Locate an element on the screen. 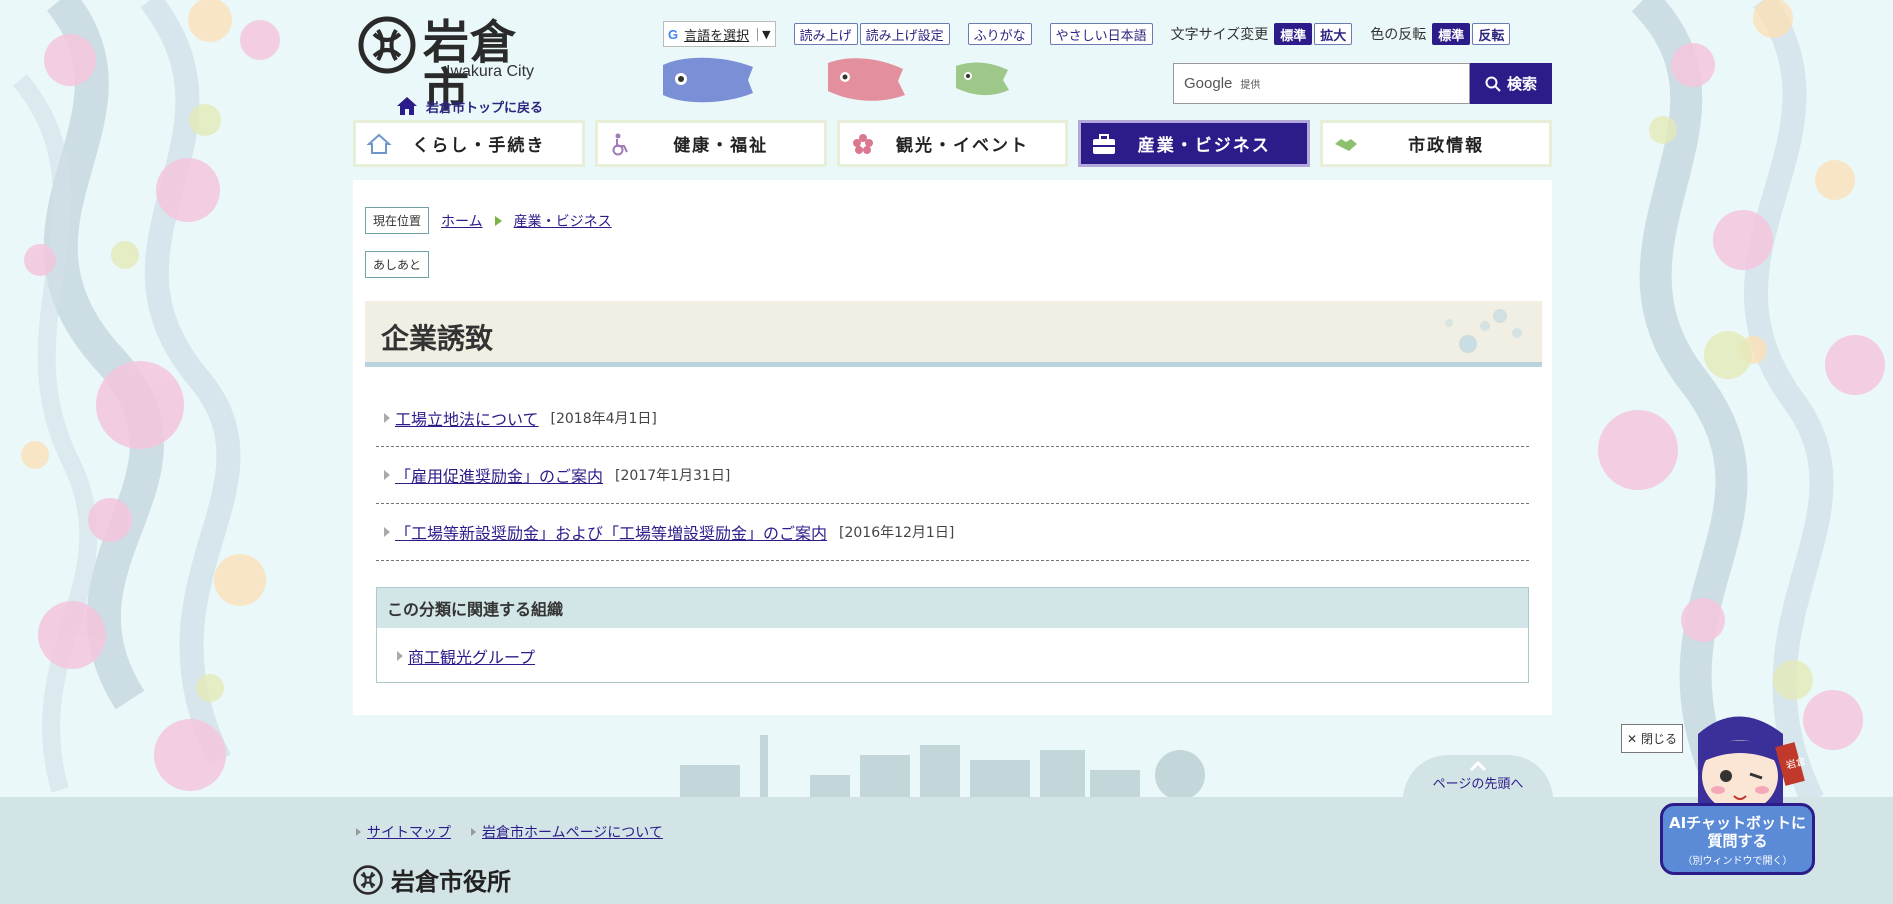 The height and width of the screenshot is (904, 1893). sakura-icon is located at coordinates (862, 144).